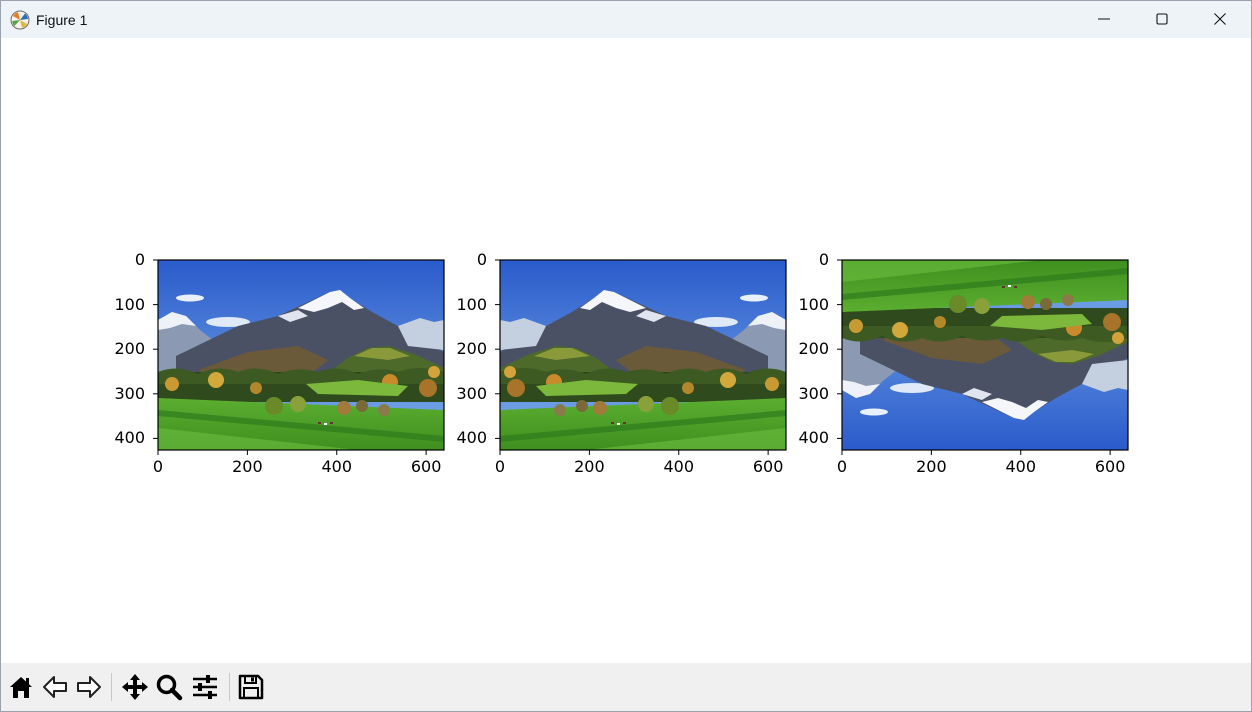 The image size is (1252, 712). I want to click on axes-flipped-horizontal: 0 100 200 300 400 0 200 400 600, so click(621, 363).